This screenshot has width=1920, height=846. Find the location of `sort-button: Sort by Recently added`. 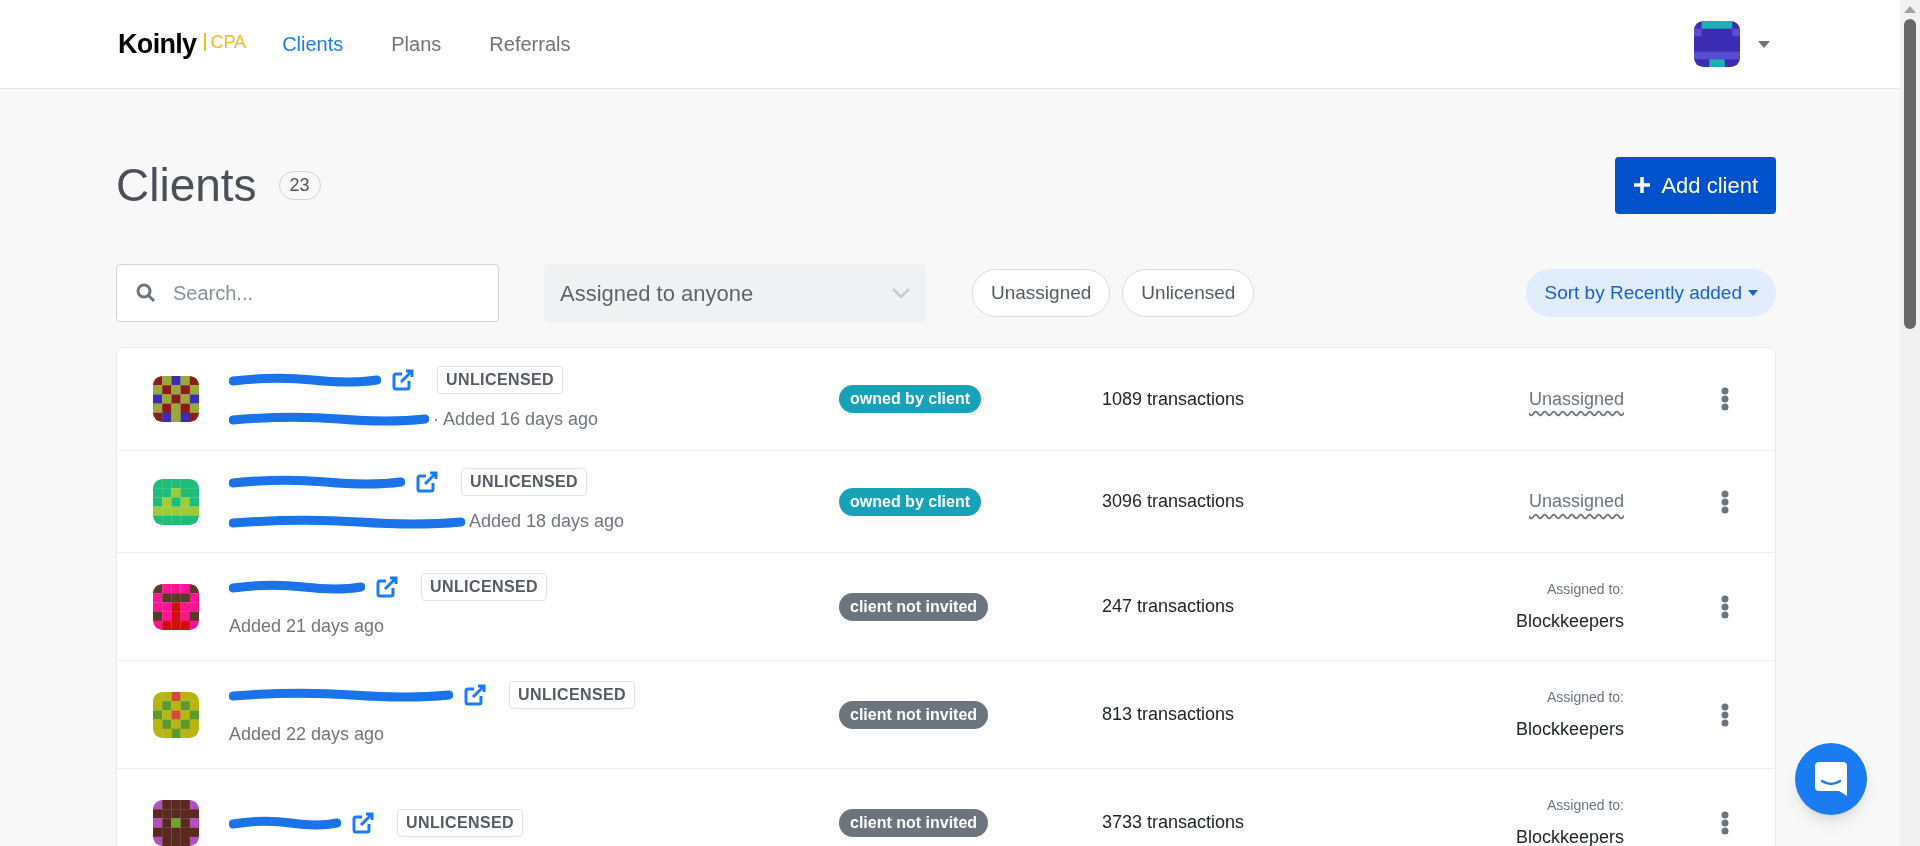

sort-button: Sort by Recently added is located at coordinates (1651, 293).